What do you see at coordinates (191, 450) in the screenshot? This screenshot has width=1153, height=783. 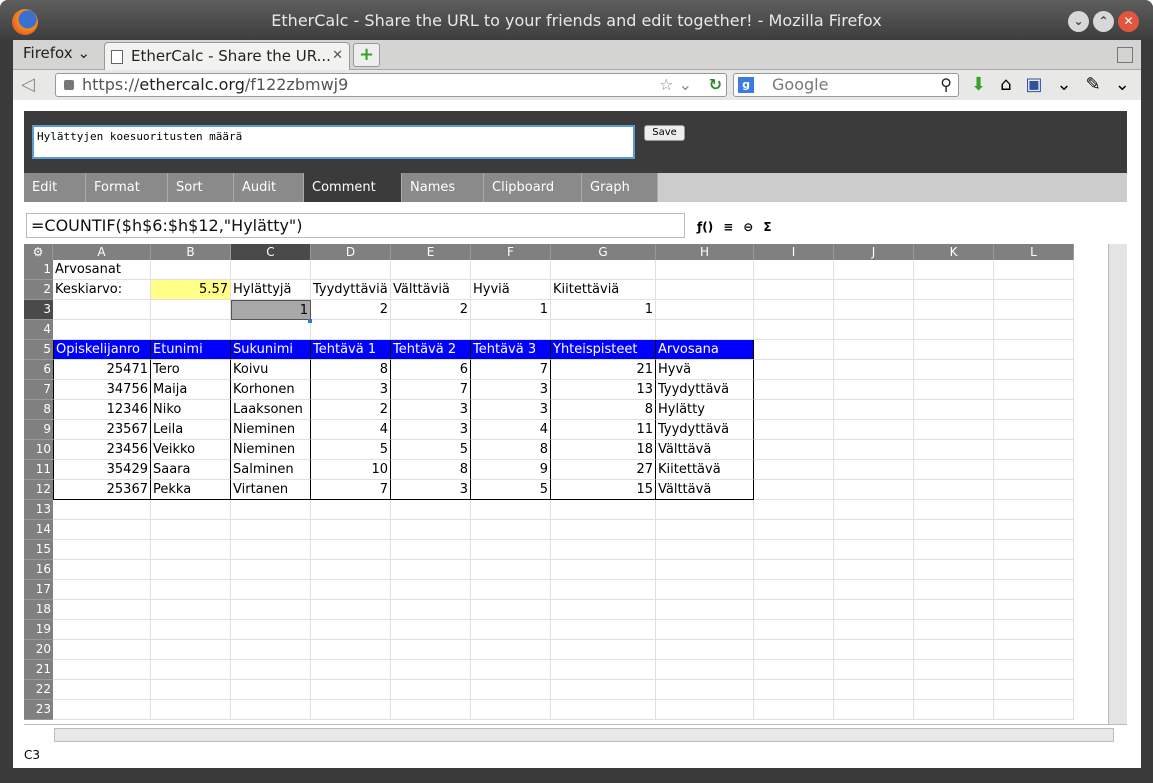 I see `cell: Veikko` at bounding box center [191, 450].